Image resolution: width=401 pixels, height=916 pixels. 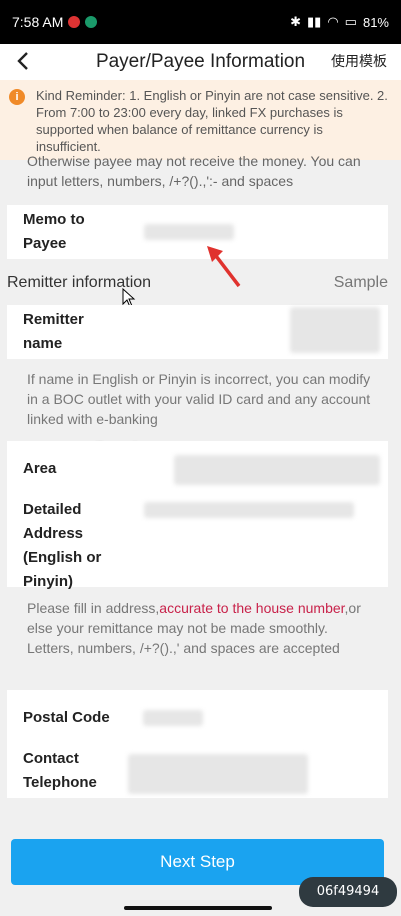 What do you see at coordinates (350, 22) in the screenshot?
I see `battery-icon: ▭` at bounding box center [350, 22].